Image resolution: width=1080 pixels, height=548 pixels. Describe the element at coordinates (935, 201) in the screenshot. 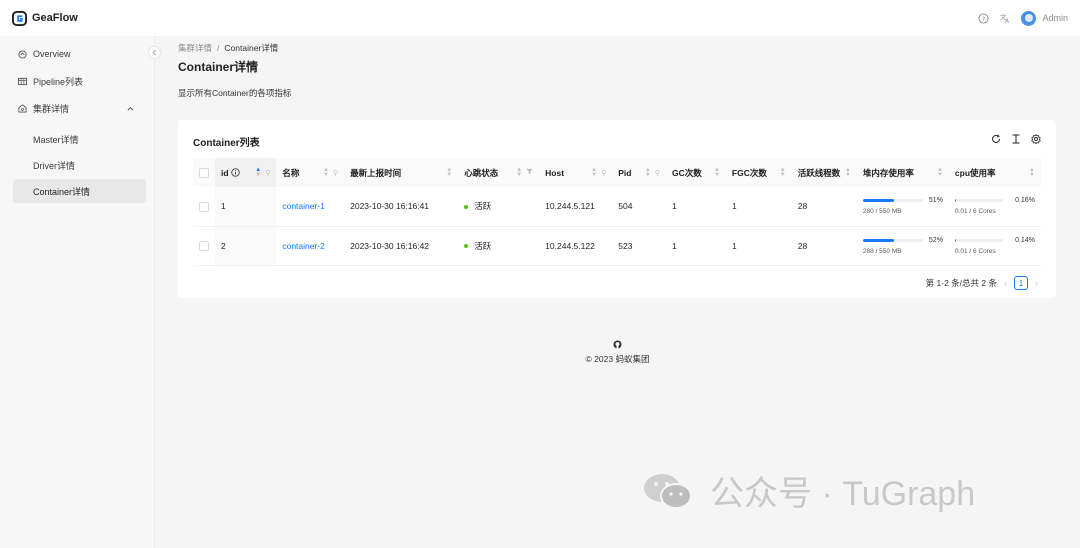

I see `heap-percent: 51%` at that location.